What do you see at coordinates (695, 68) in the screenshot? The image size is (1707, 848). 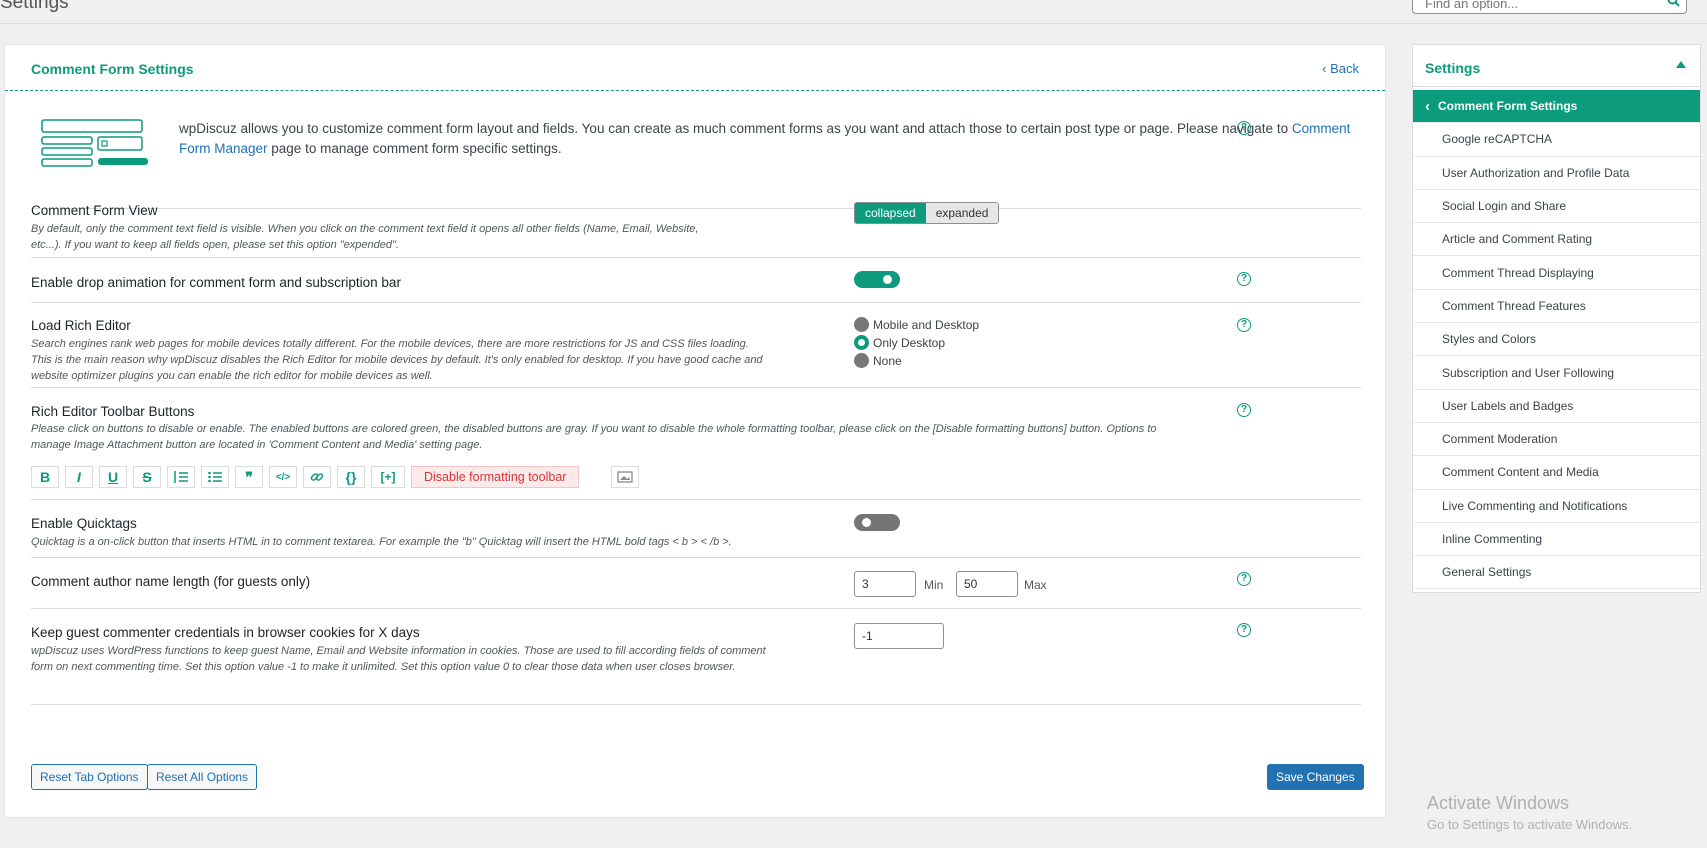 I see `panel-header: Comment Form Settings ‹ Back` at bounding box center [695, 68].